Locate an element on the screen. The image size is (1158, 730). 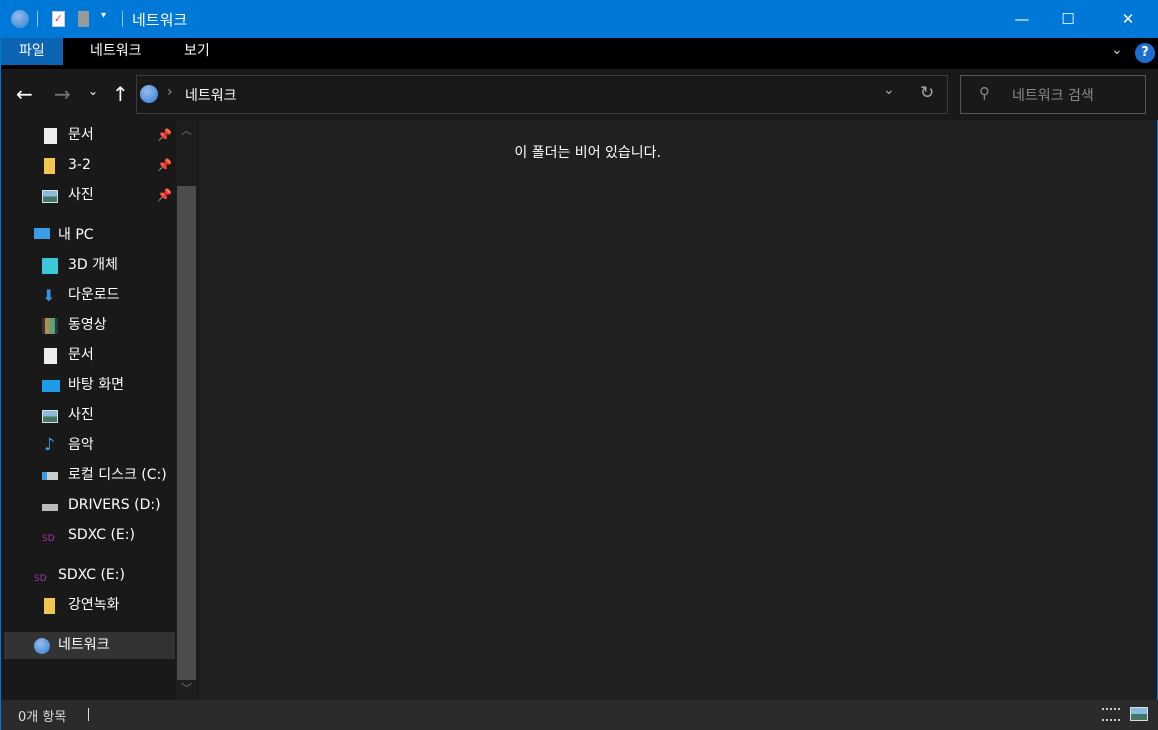
expand-ribbon-icon: ⌄ is located at coordinates (1117, 50).